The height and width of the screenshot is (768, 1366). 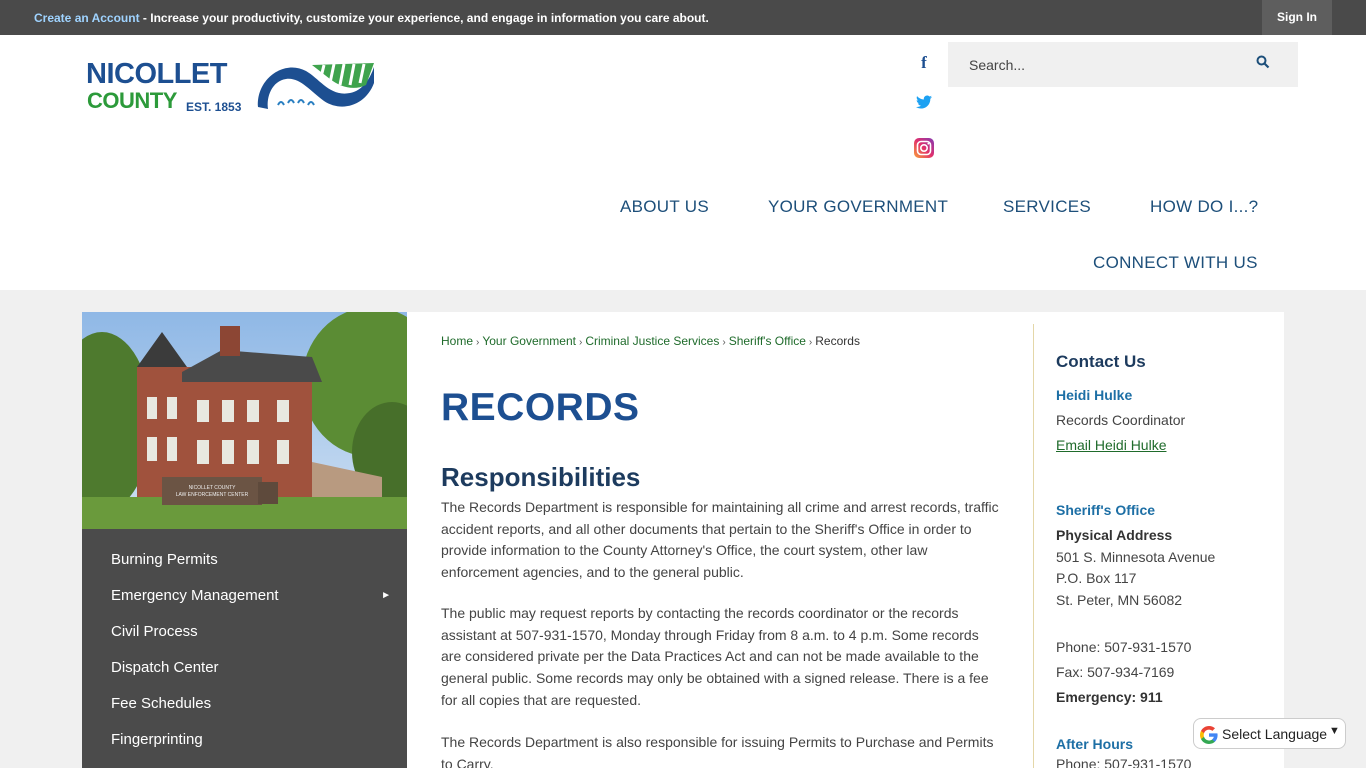 I want to click on contact-role: Records Coordinator, so click(x=1121, y=420).